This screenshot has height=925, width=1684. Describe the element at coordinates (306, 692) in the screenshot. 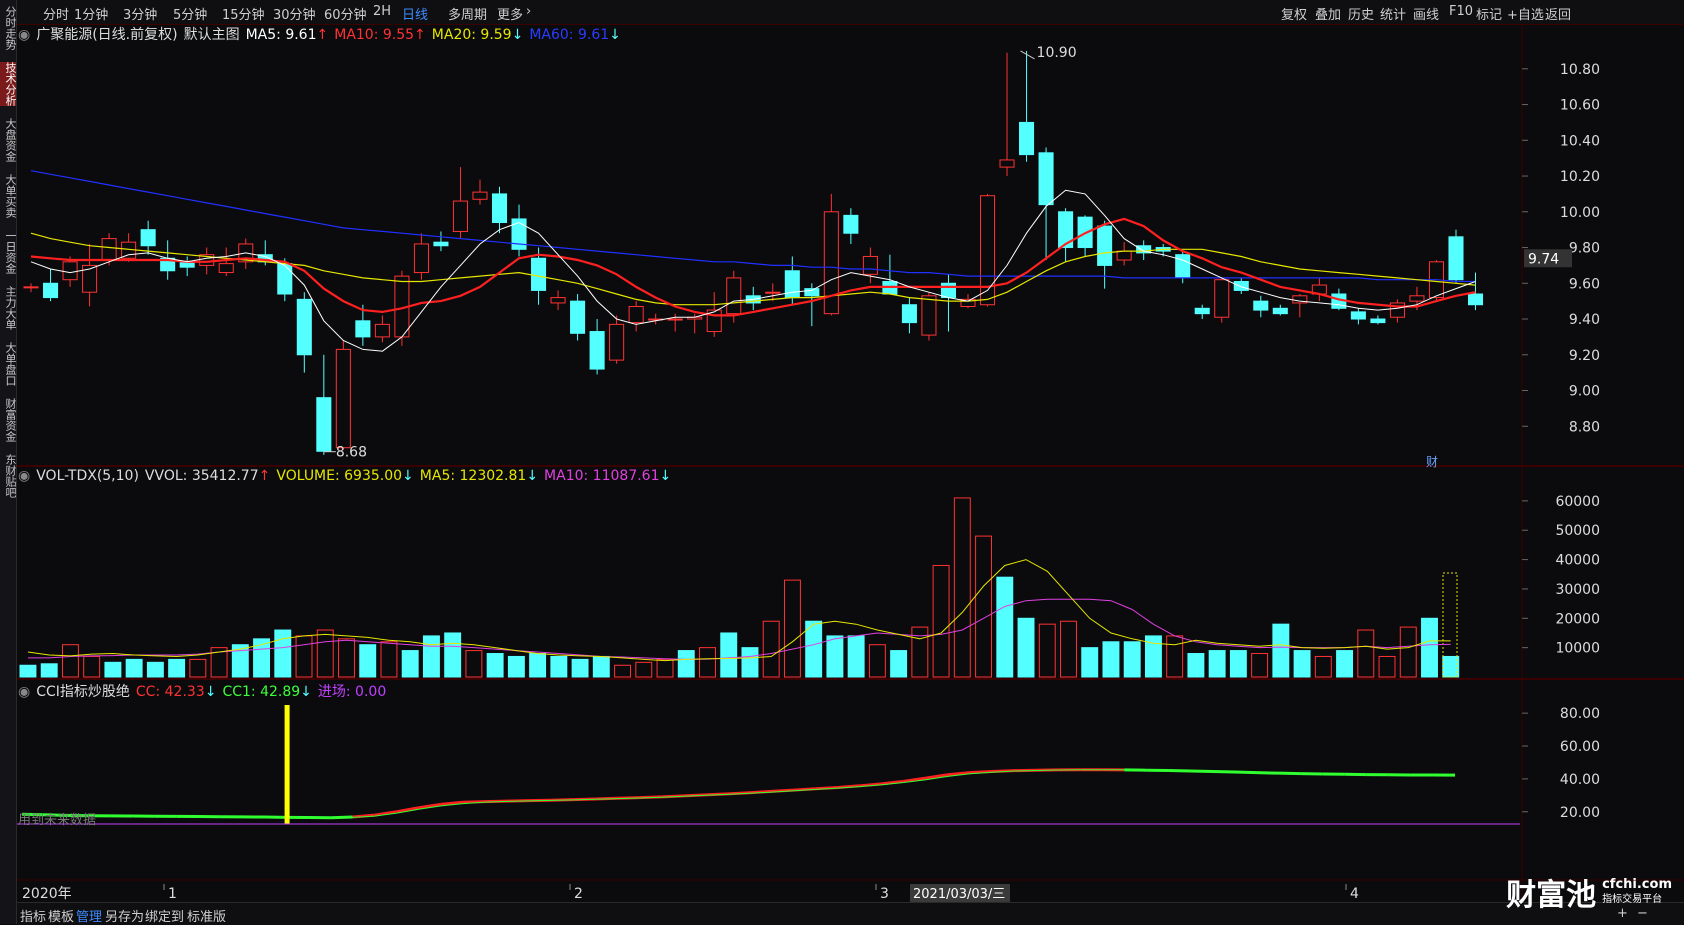

I see `cc1-arrow: ↓` at that location.